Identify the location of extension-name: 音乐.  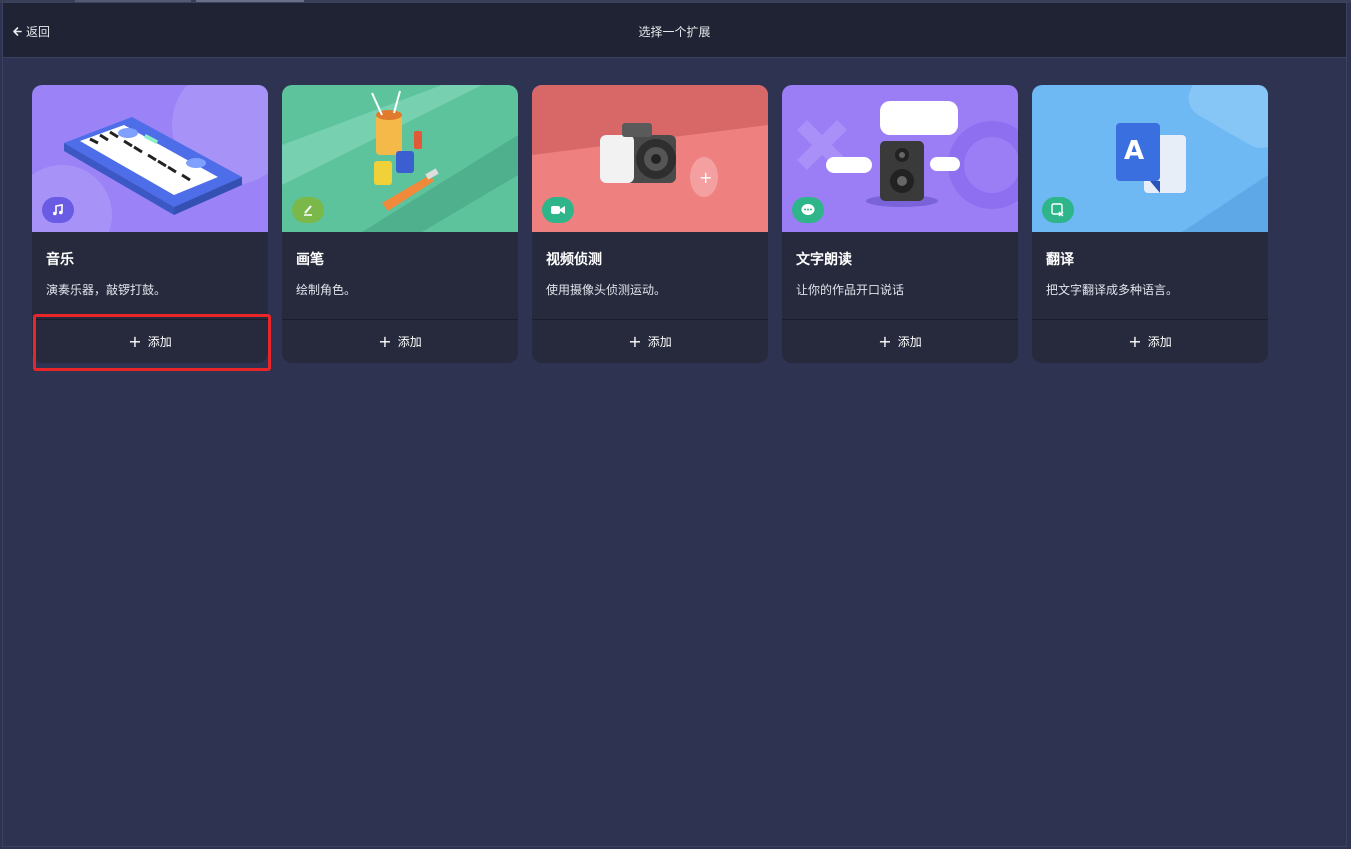
(60, 260).